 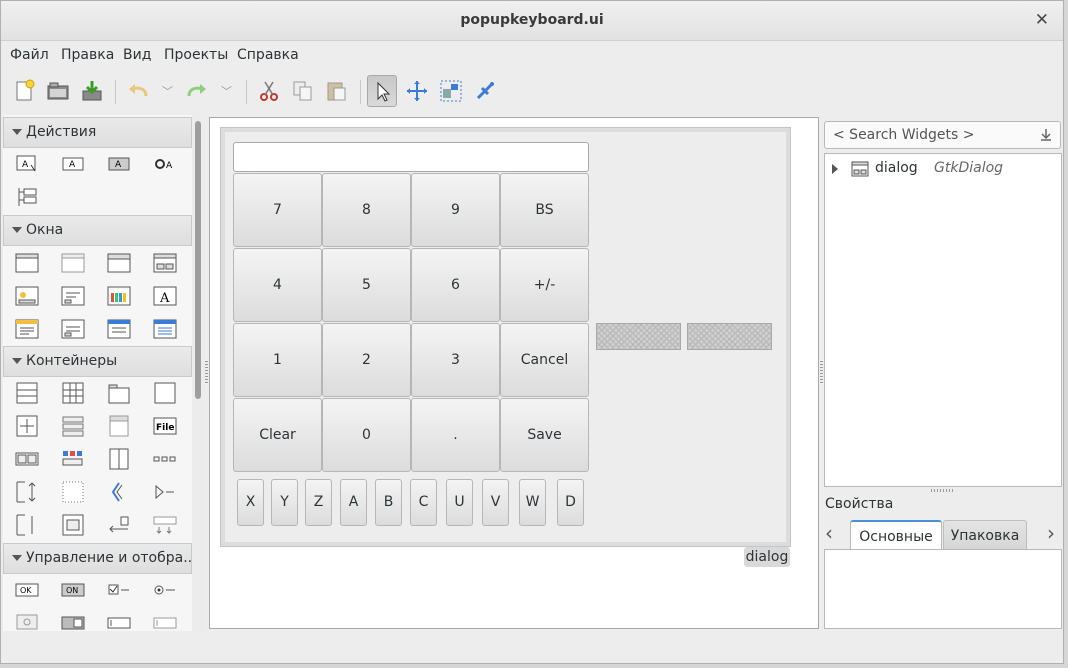 I want to click on letter-key-a: A, so click(x=353, y=502).